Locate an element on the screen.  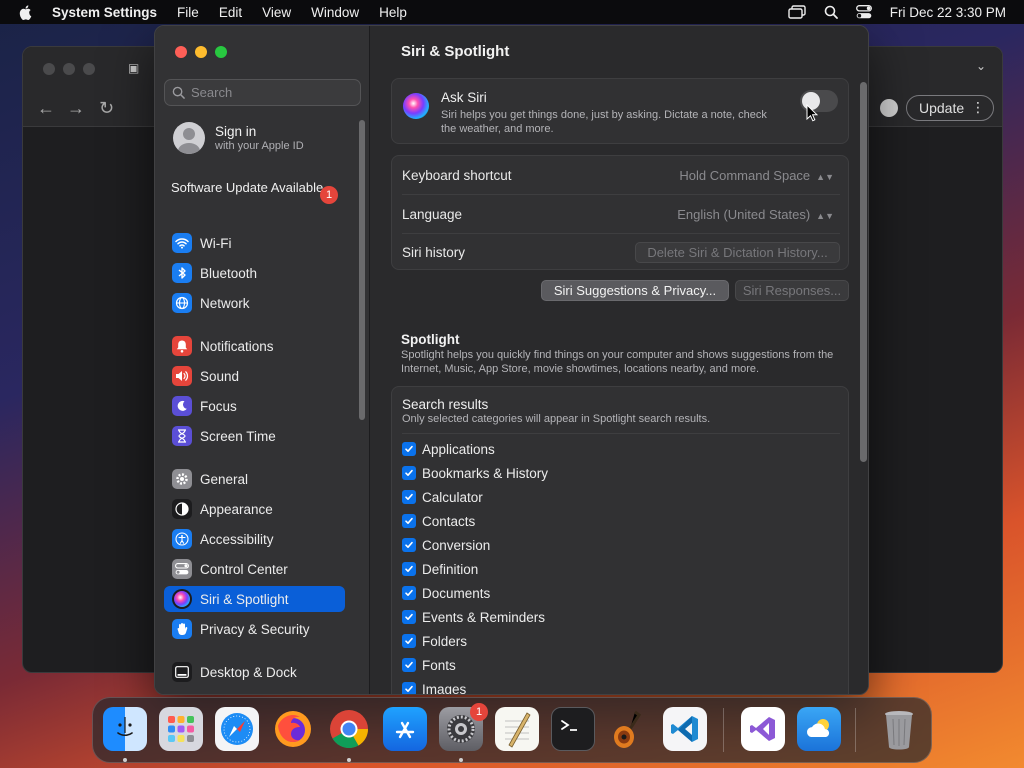
visual-studio-icon is located at coordinates (763, 729).